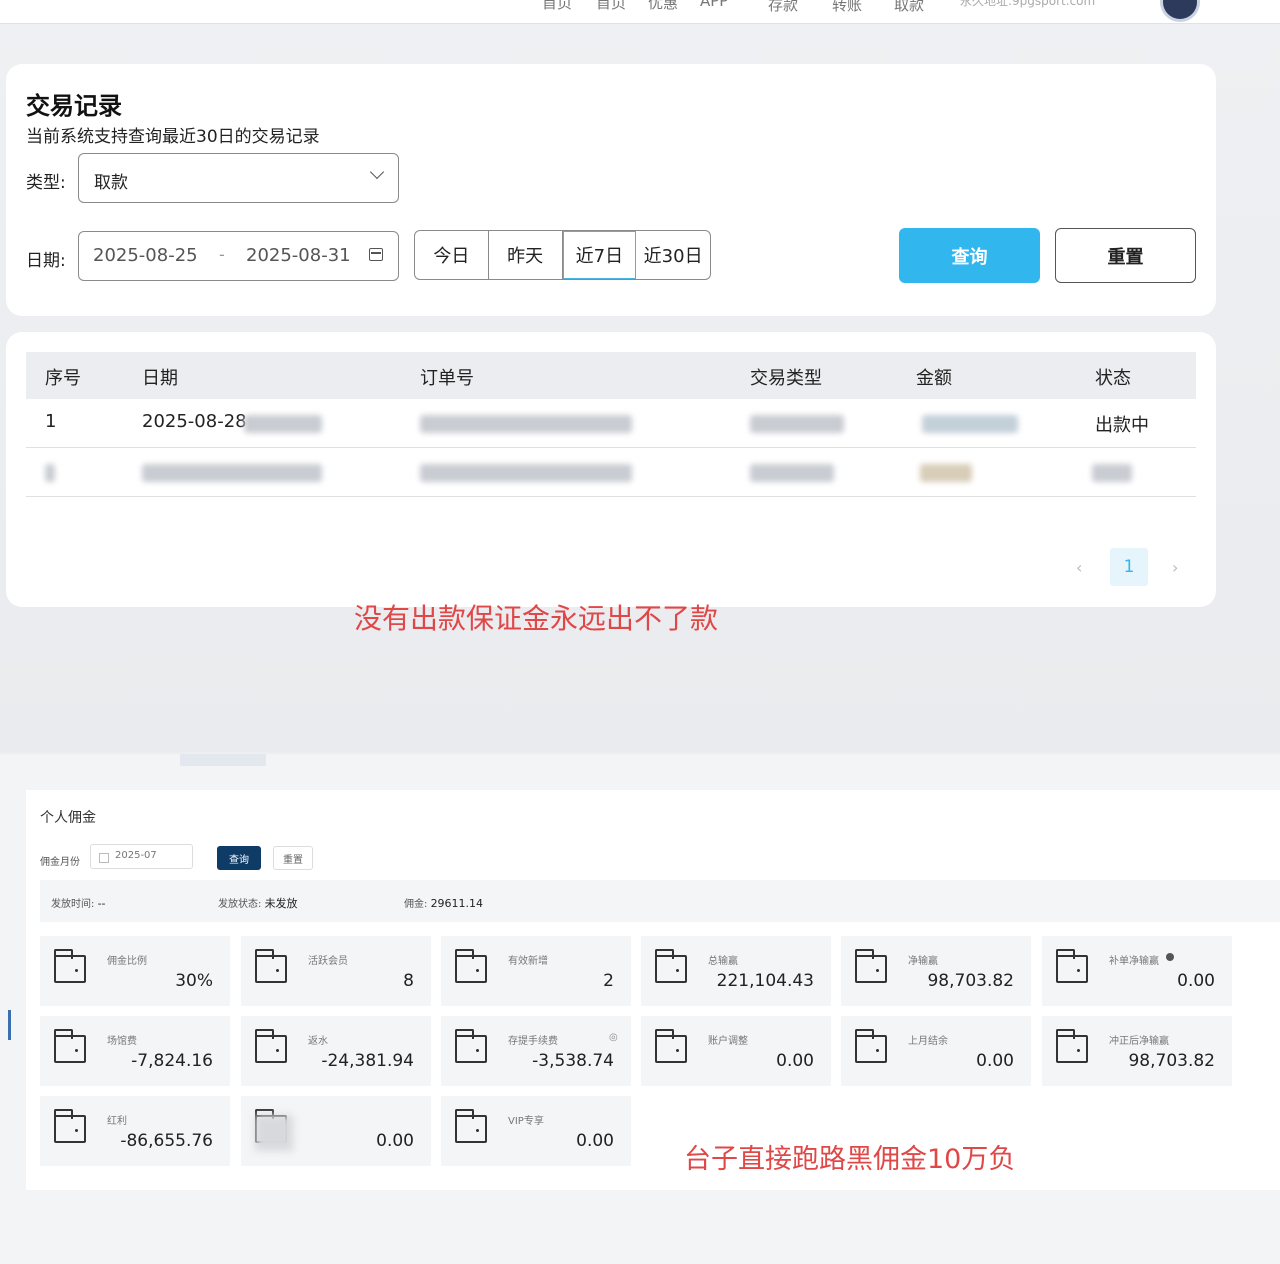 The image size is (1280, 1264). I want to click on stat-label: 补单净输赢, so click(1134, 961).